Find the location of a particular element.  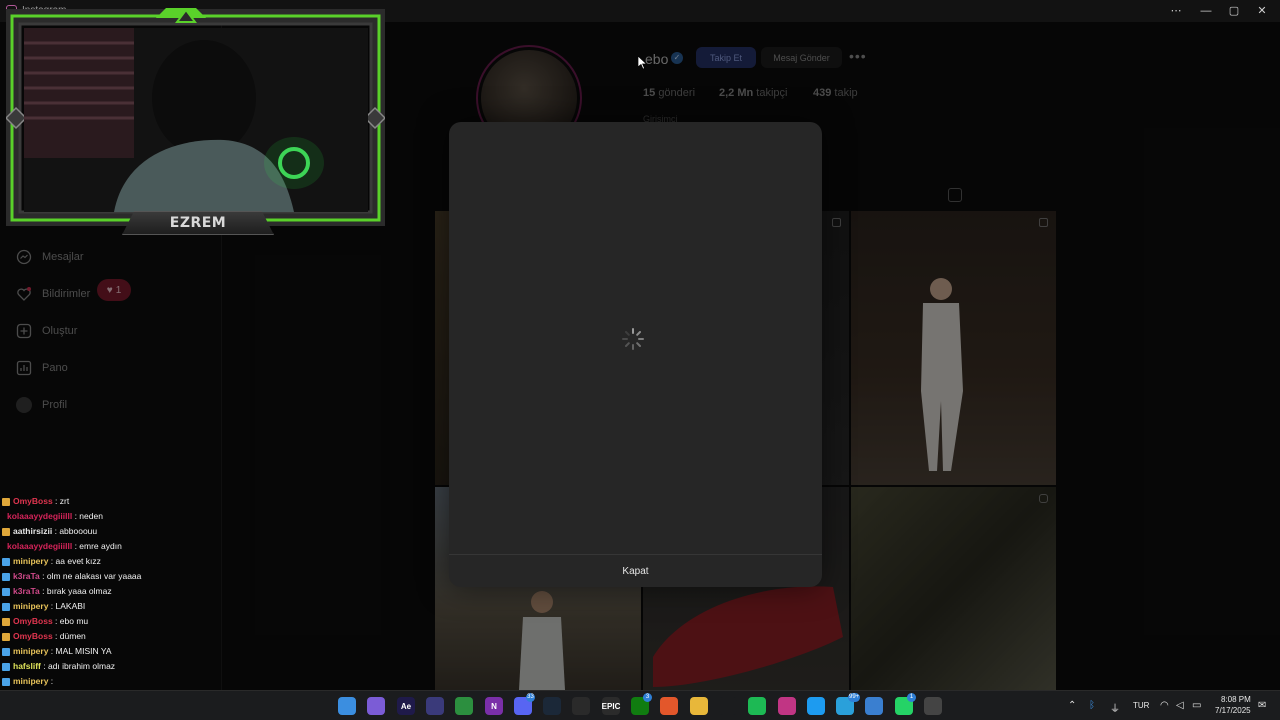

chat-message: aathirsizii : abbooouu is located at coordinates (112, 531).